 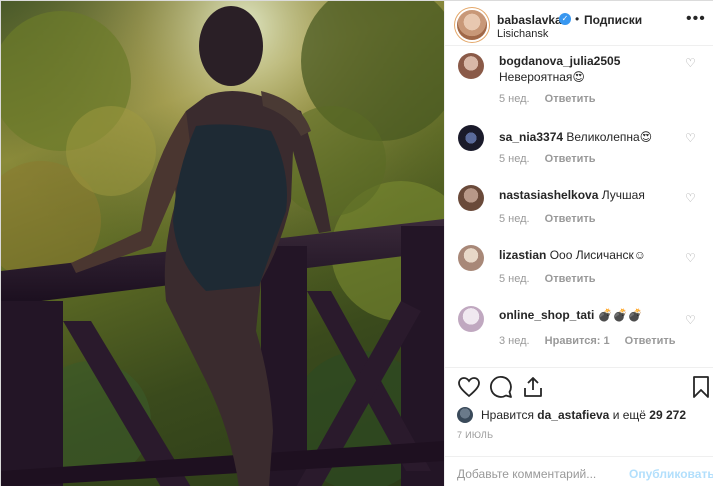 What do you see at coordinates (472, 25) in the screenshot?
I see `author-avatar` at bounding box center [472, 25].